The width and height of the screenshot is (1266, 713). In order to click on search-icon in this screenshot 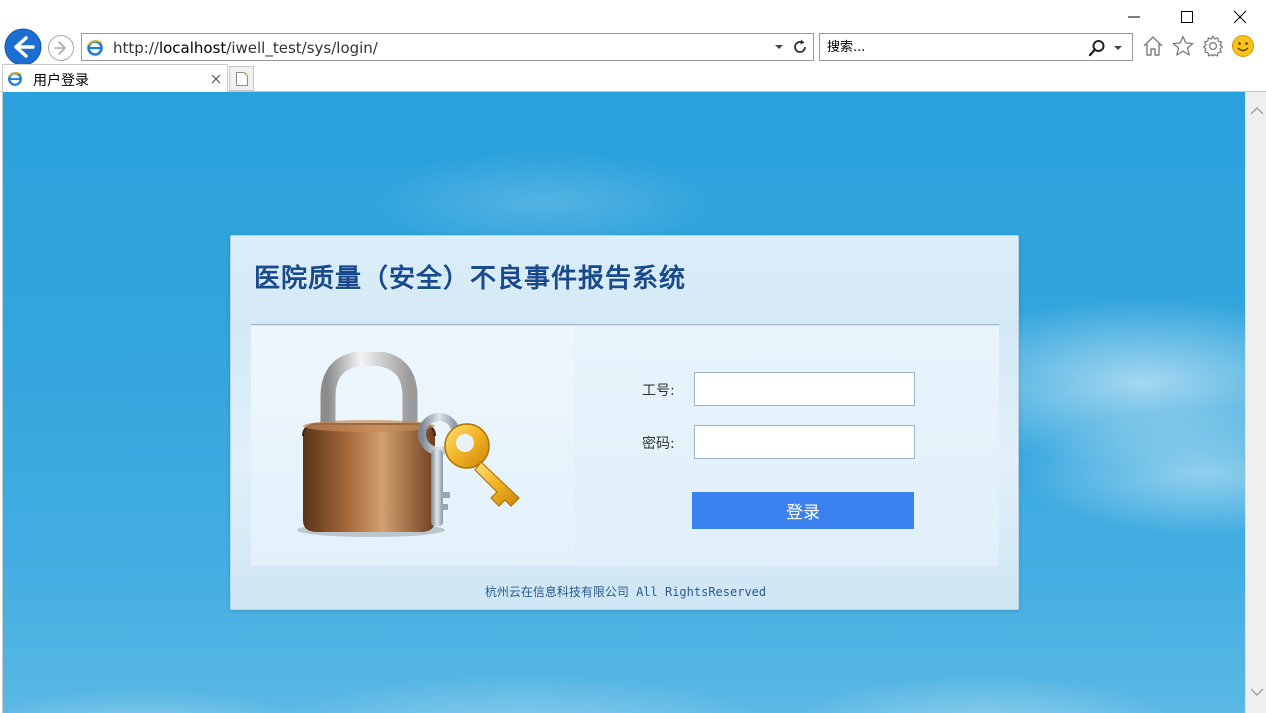, I will do `click(1096, 48)`.